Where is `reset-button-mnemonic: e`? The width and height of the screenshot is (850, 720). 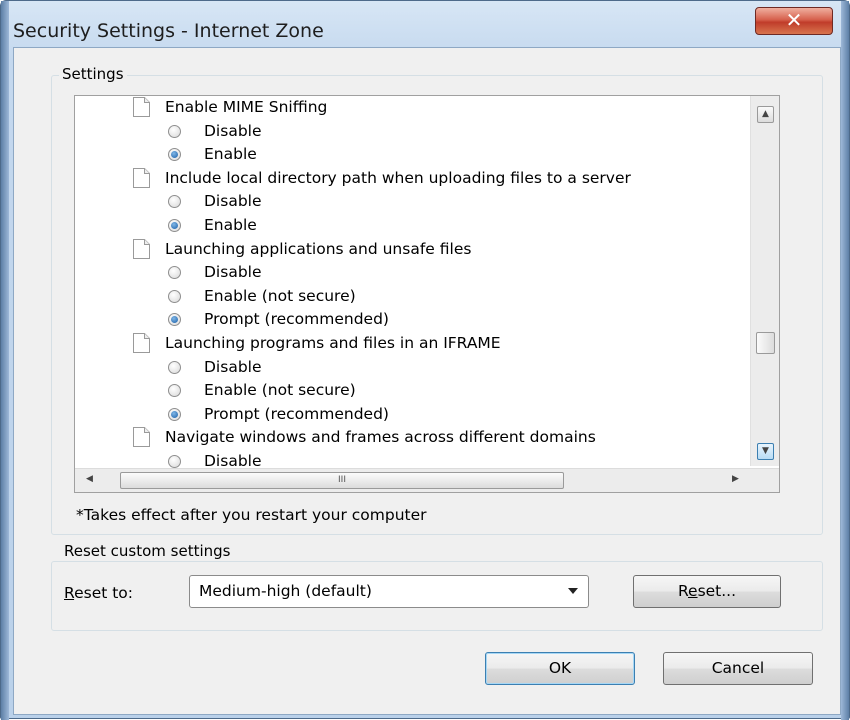 reset-button-mnemonic: e is located at coordinates (693, 591).